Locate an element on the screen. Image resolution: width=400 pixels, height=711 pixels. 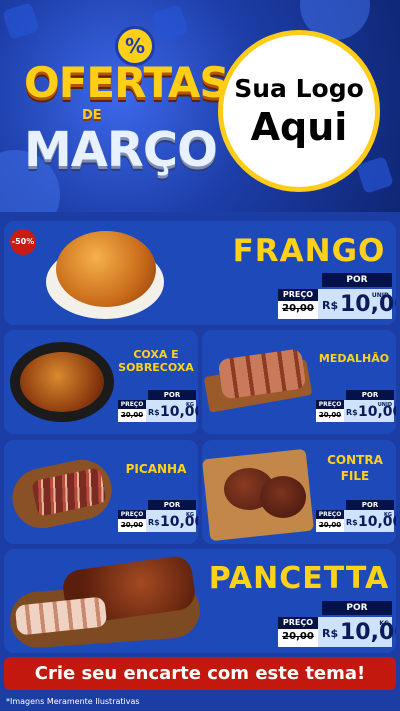
product-card-medalhao: MEDALHÃO POR PREÇO 20,00 R$ 10,00 UNID is located at coordinates (299, 382).